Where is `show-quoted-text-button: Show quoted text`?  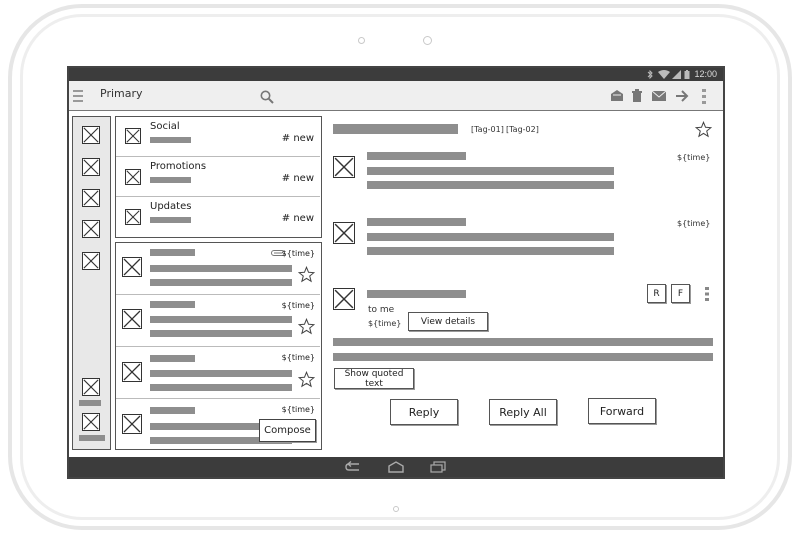 show-quoted-text-button: Show quoted text is located at coordinates (374, 378).